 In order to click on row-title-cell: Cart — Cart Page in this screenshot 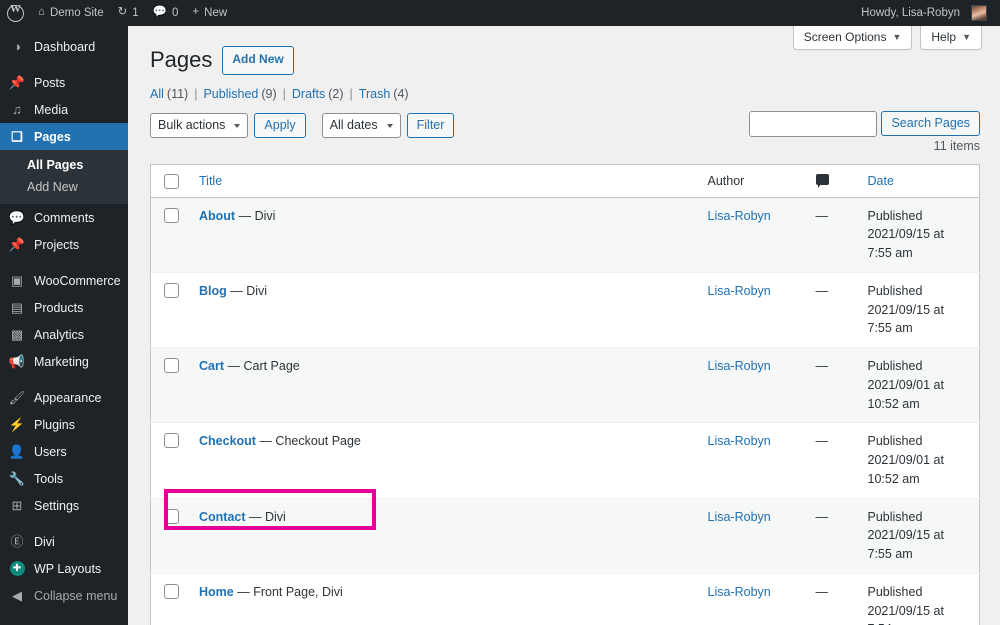, I will do `click(443, 385)`.